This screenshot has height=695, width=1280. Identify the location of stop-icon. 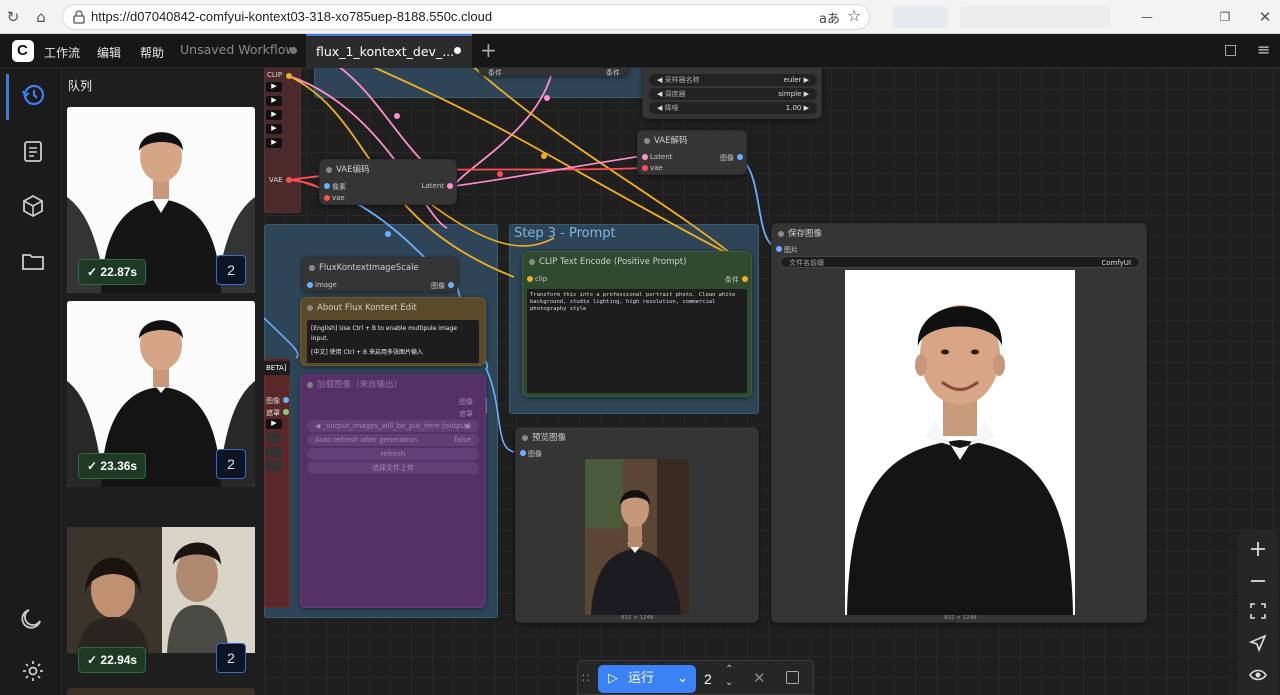
(792, 677).